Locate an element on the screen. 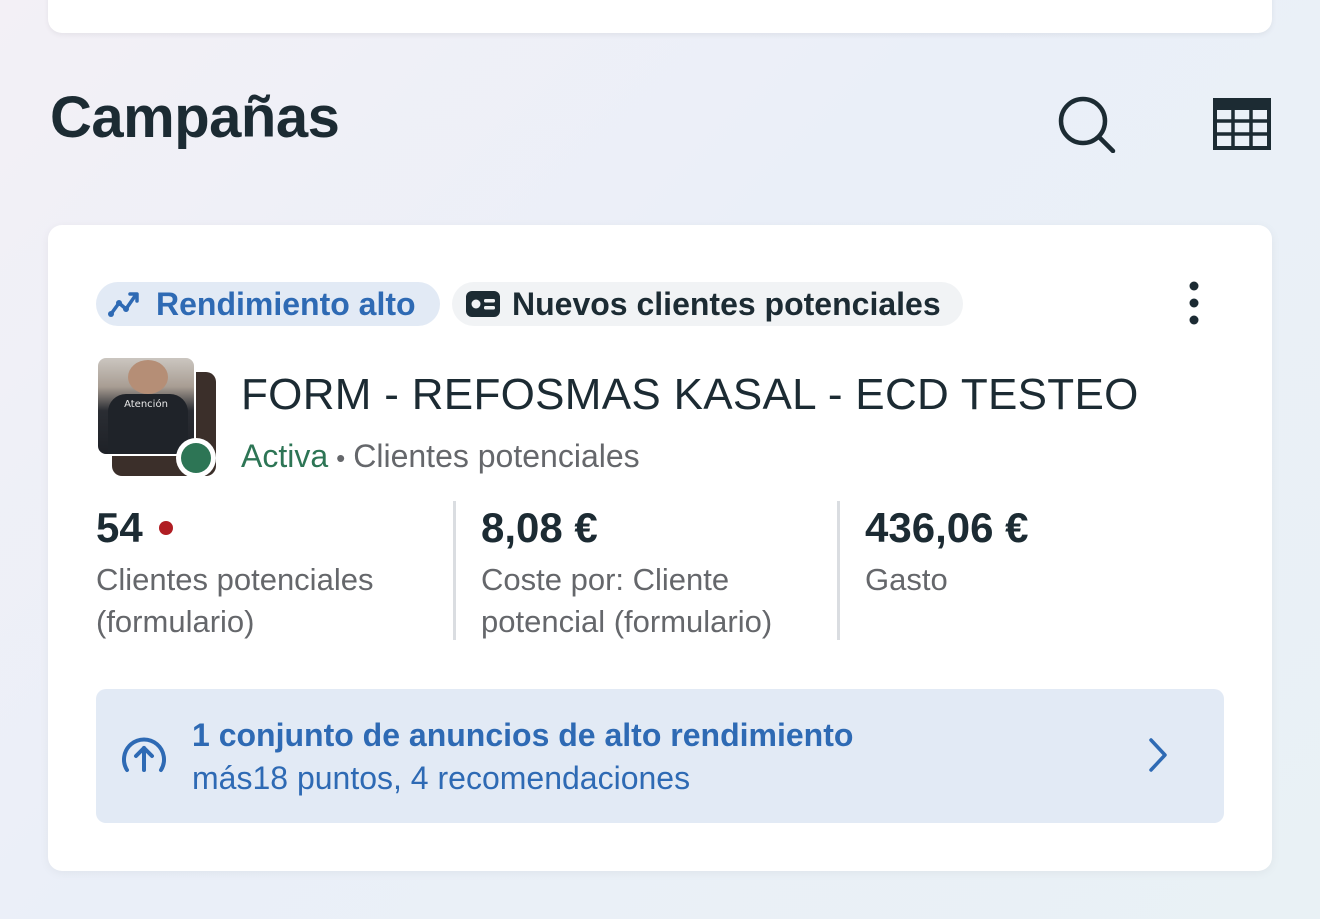 This screenshot has width=1320, height=919. metric-label: potencial (formulario) is located at coordinates (627, 621).